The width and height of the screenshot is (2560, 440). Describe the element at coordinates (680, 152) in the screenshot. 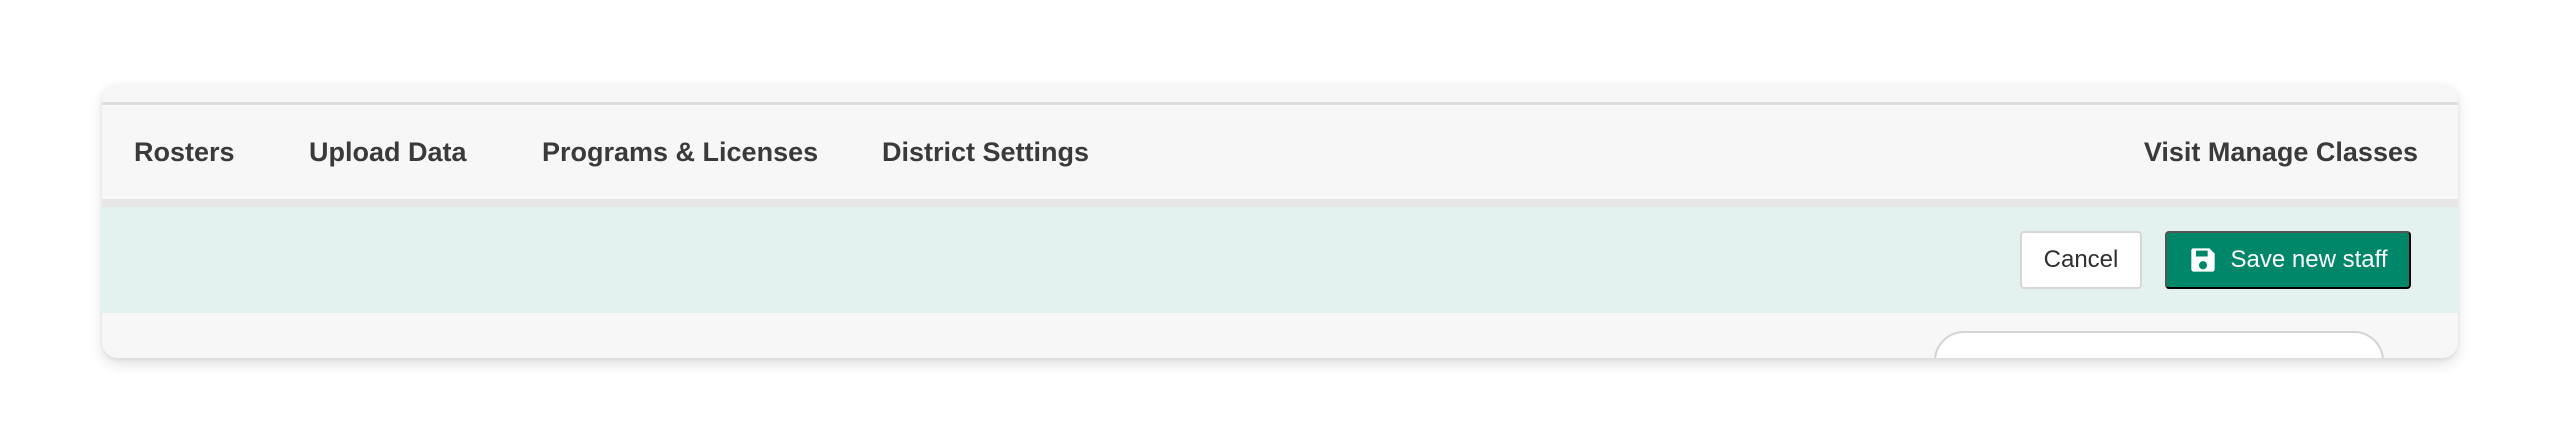

I see `nav-link-programs-licenses: Programs & Licenses` at that location.